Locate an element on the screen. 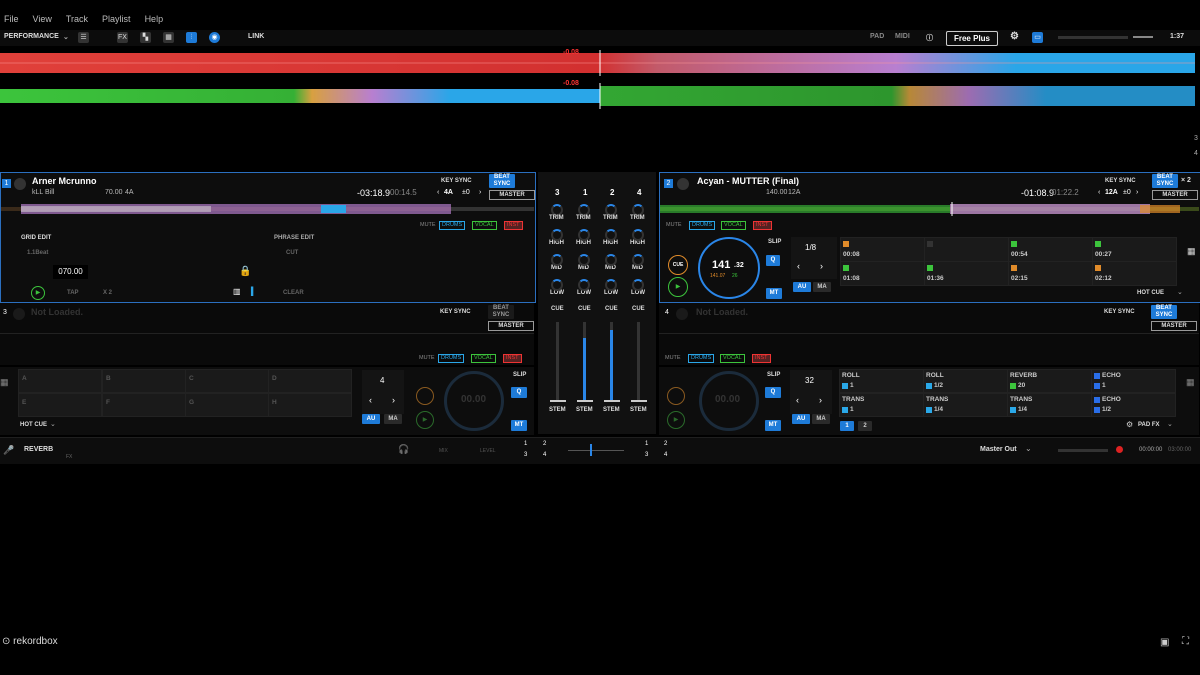 The width and height of the screenshot is (1200, 675). hotcue-pad-h: 02:12 is located at coordinates (1134, 273).